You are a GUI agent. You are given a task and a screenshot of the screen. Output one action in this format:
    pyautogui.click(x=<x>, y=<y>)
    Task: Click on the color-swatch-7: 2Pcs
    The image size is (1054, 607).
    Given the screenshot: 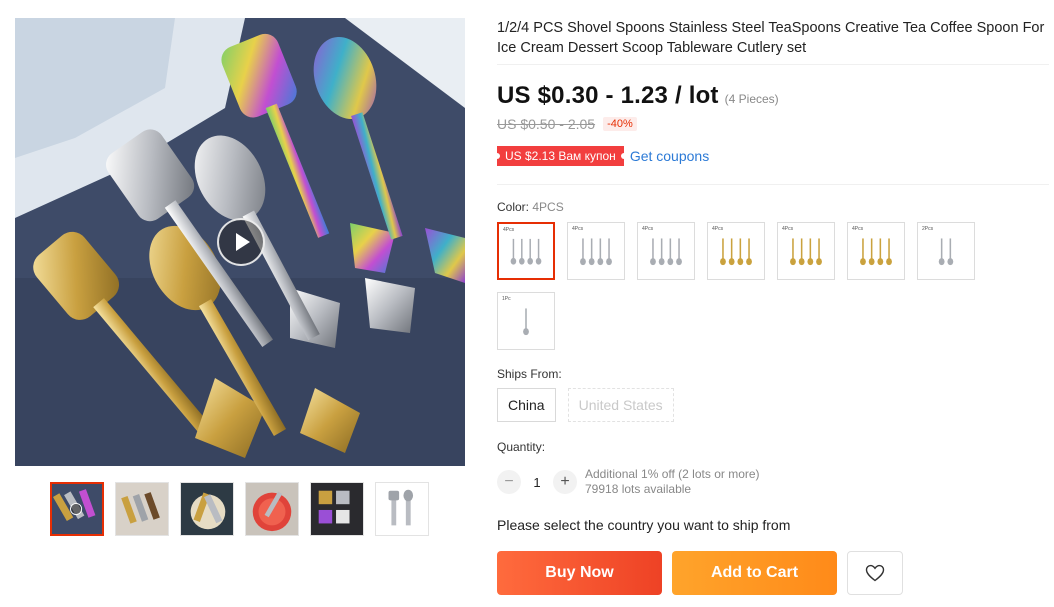 What is the action you would take?
    pyautogui.click(x=946, y=251)
    